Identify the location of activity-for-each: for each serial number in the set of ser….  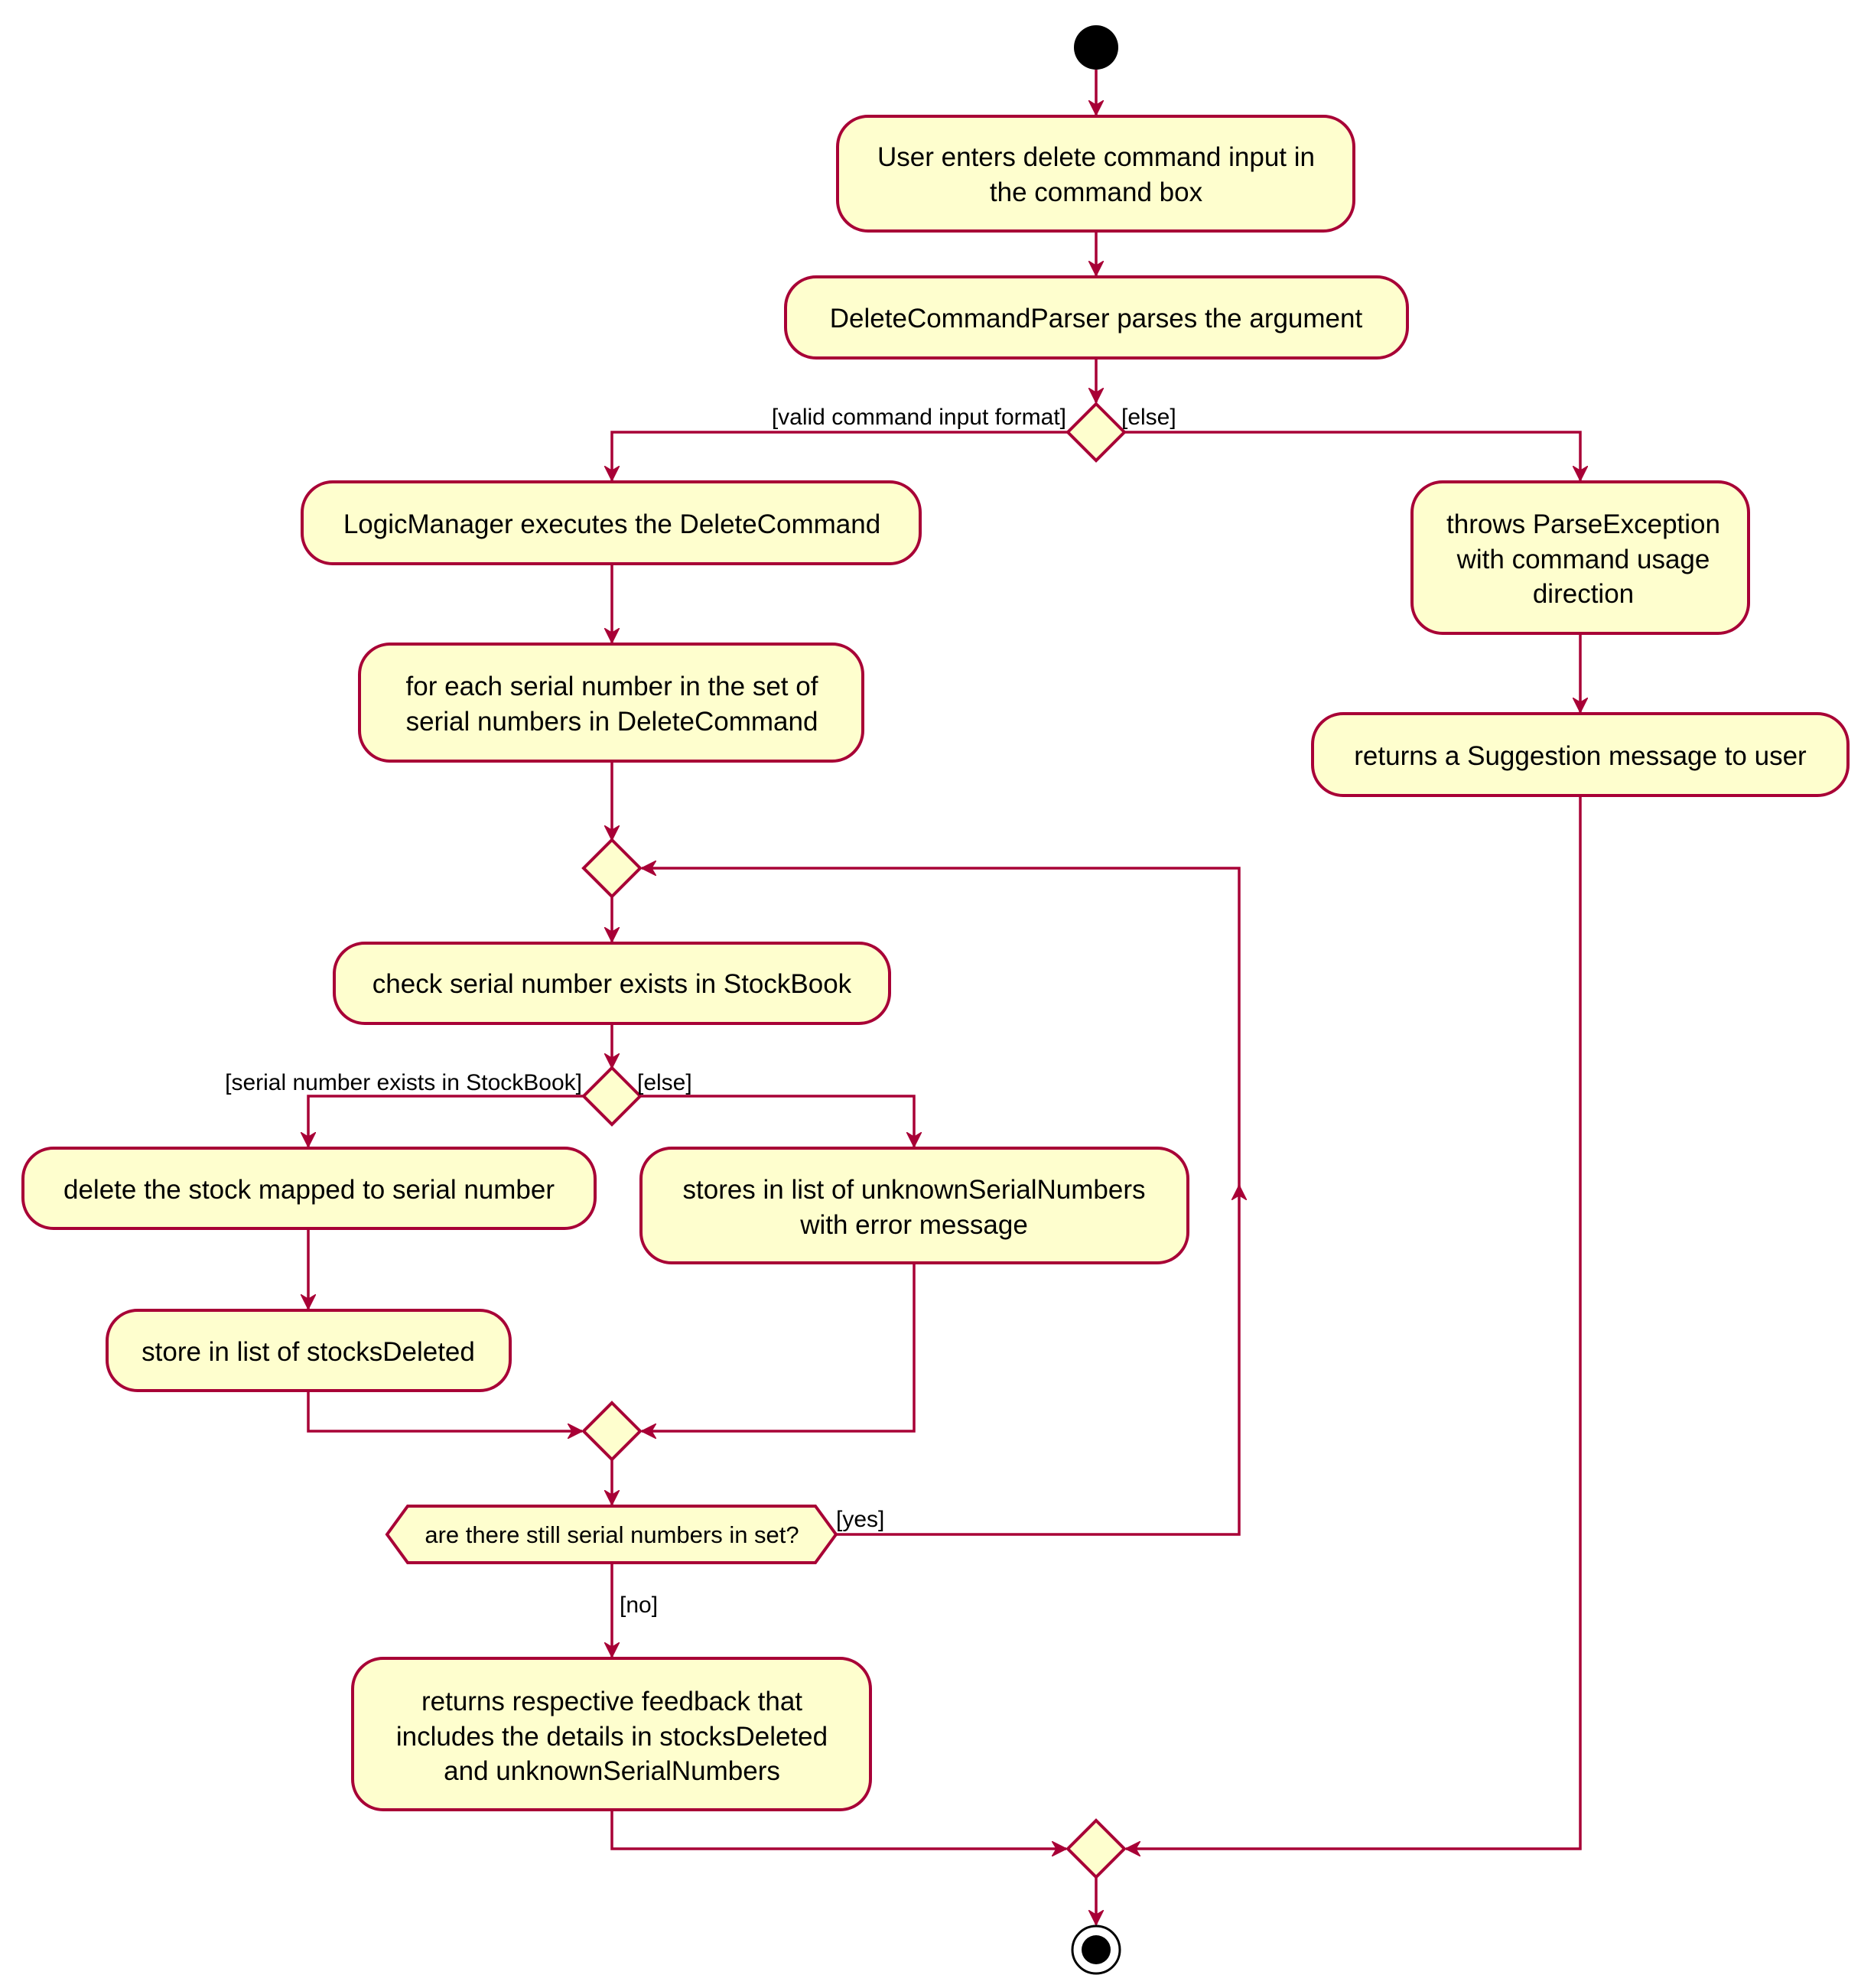
(611, 703).